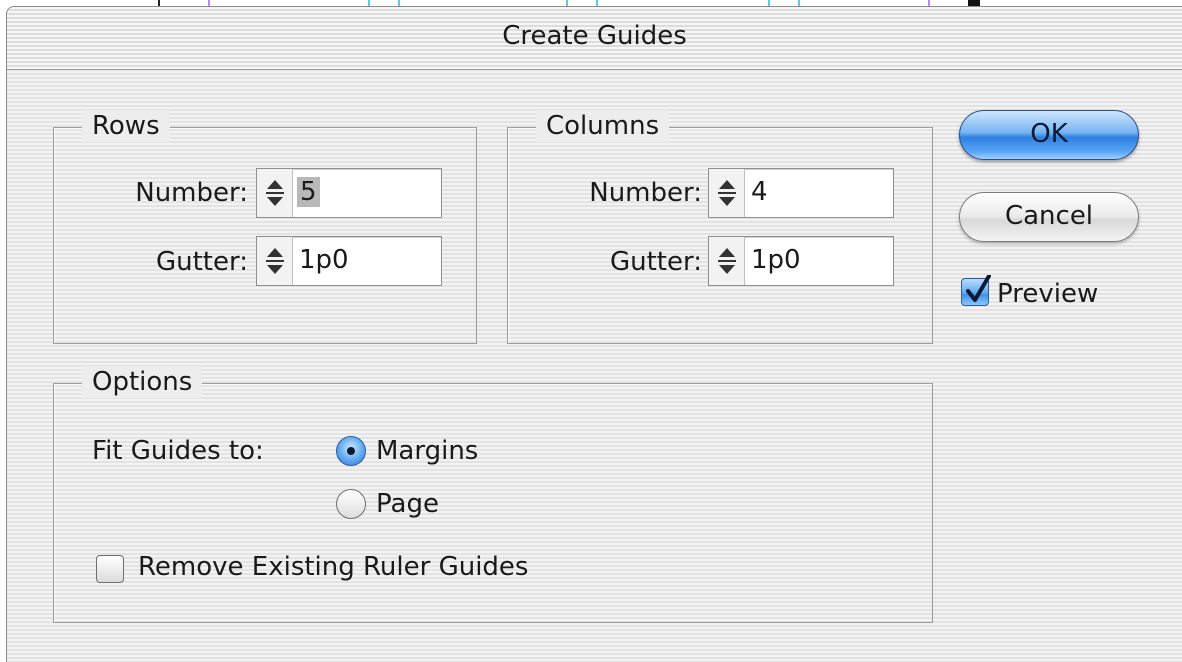  I want to click on preview-checkbox, so click(976, 290).